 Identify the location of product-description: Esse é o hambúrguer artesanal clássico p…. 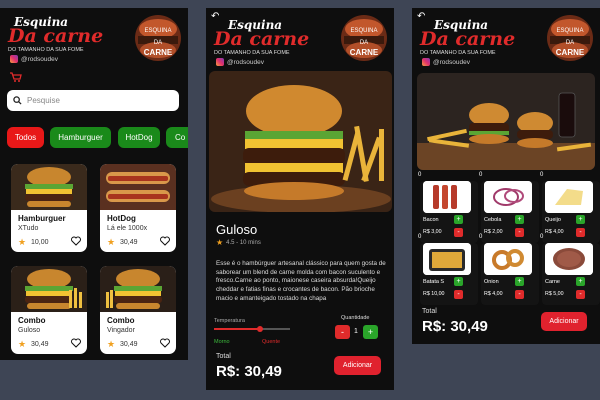
(301, 281).